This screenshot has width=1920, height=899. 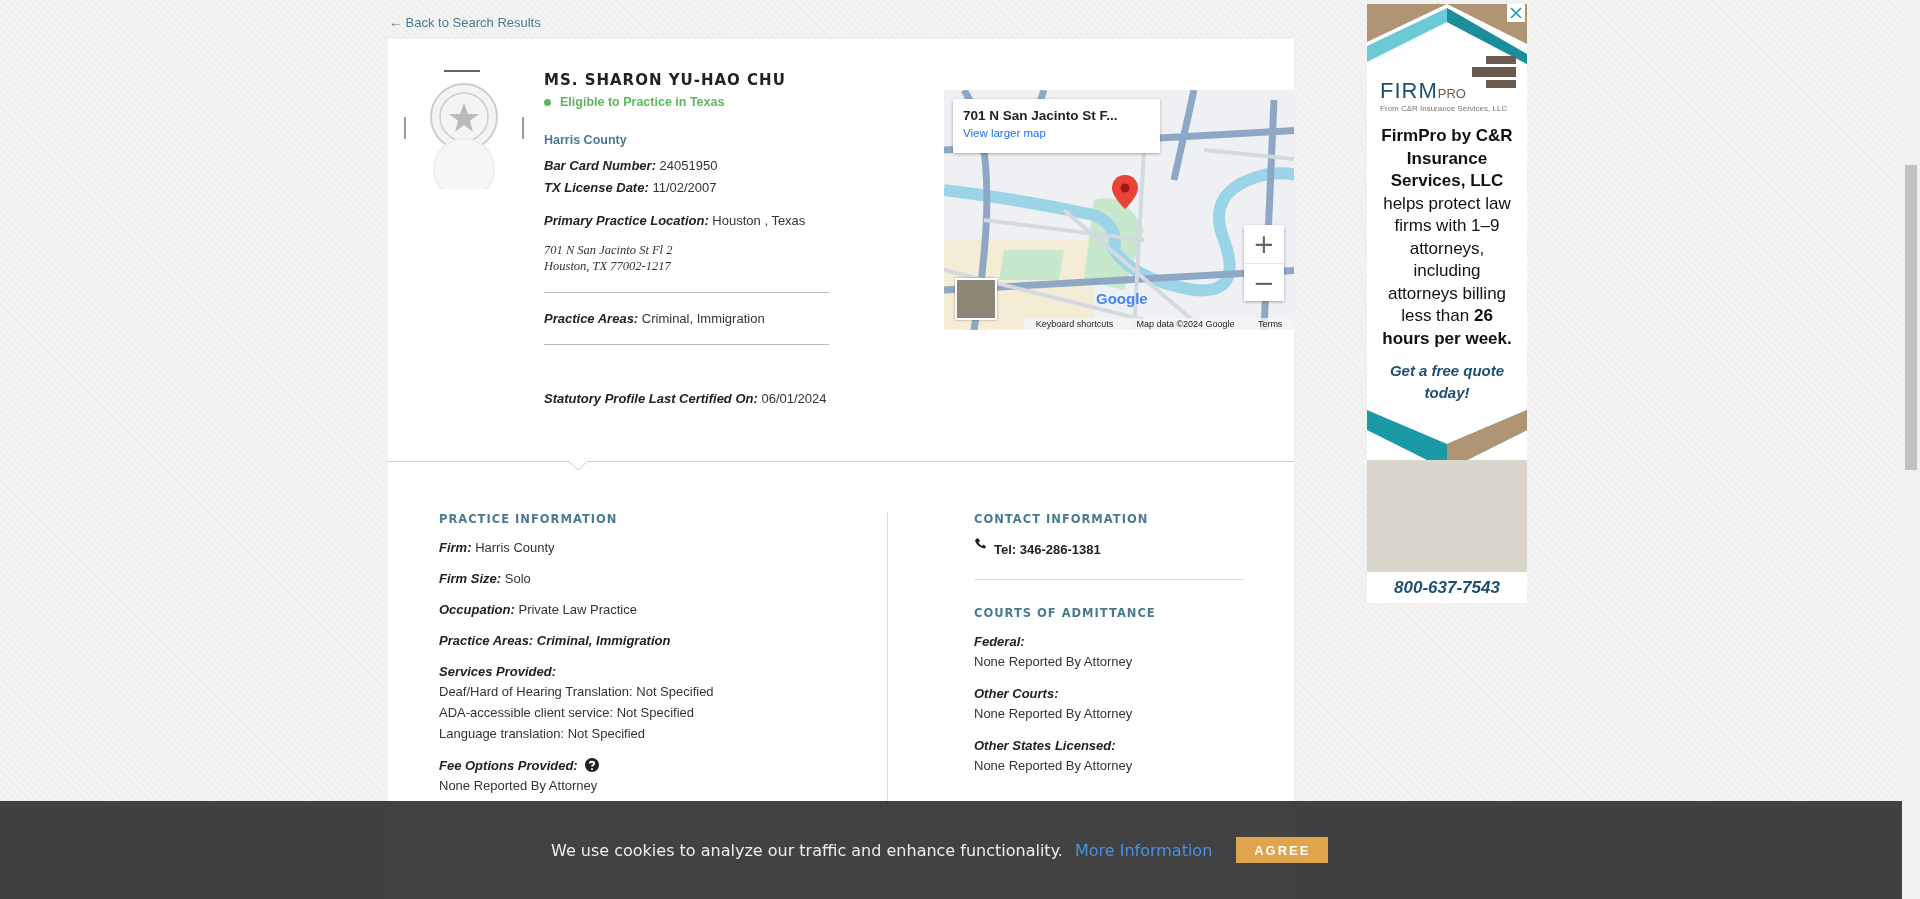 I want to click on map-attribution: Terms, so click(x=1270, y=324).